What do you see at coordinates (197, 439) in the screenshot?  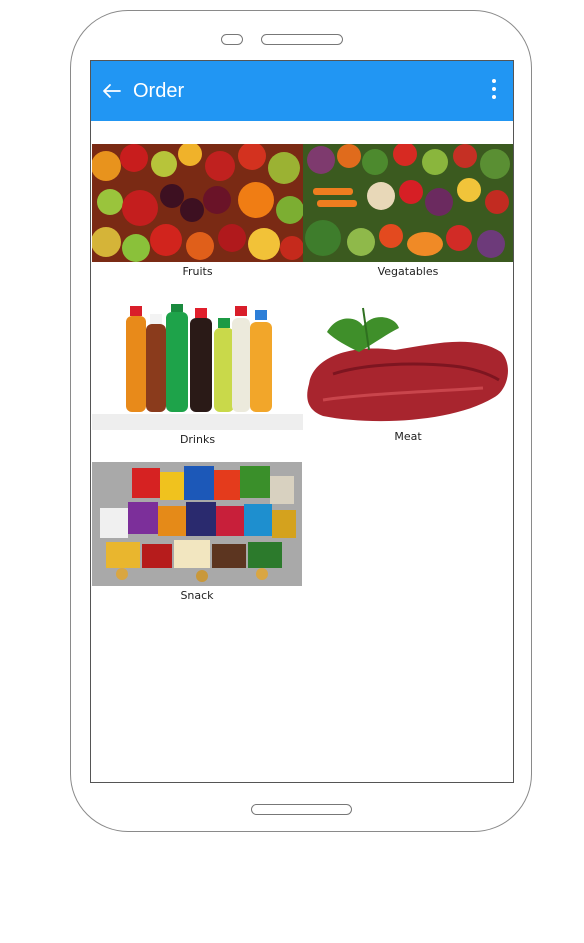 I see `category-label: Drinks` at bounding box center [197, 439].